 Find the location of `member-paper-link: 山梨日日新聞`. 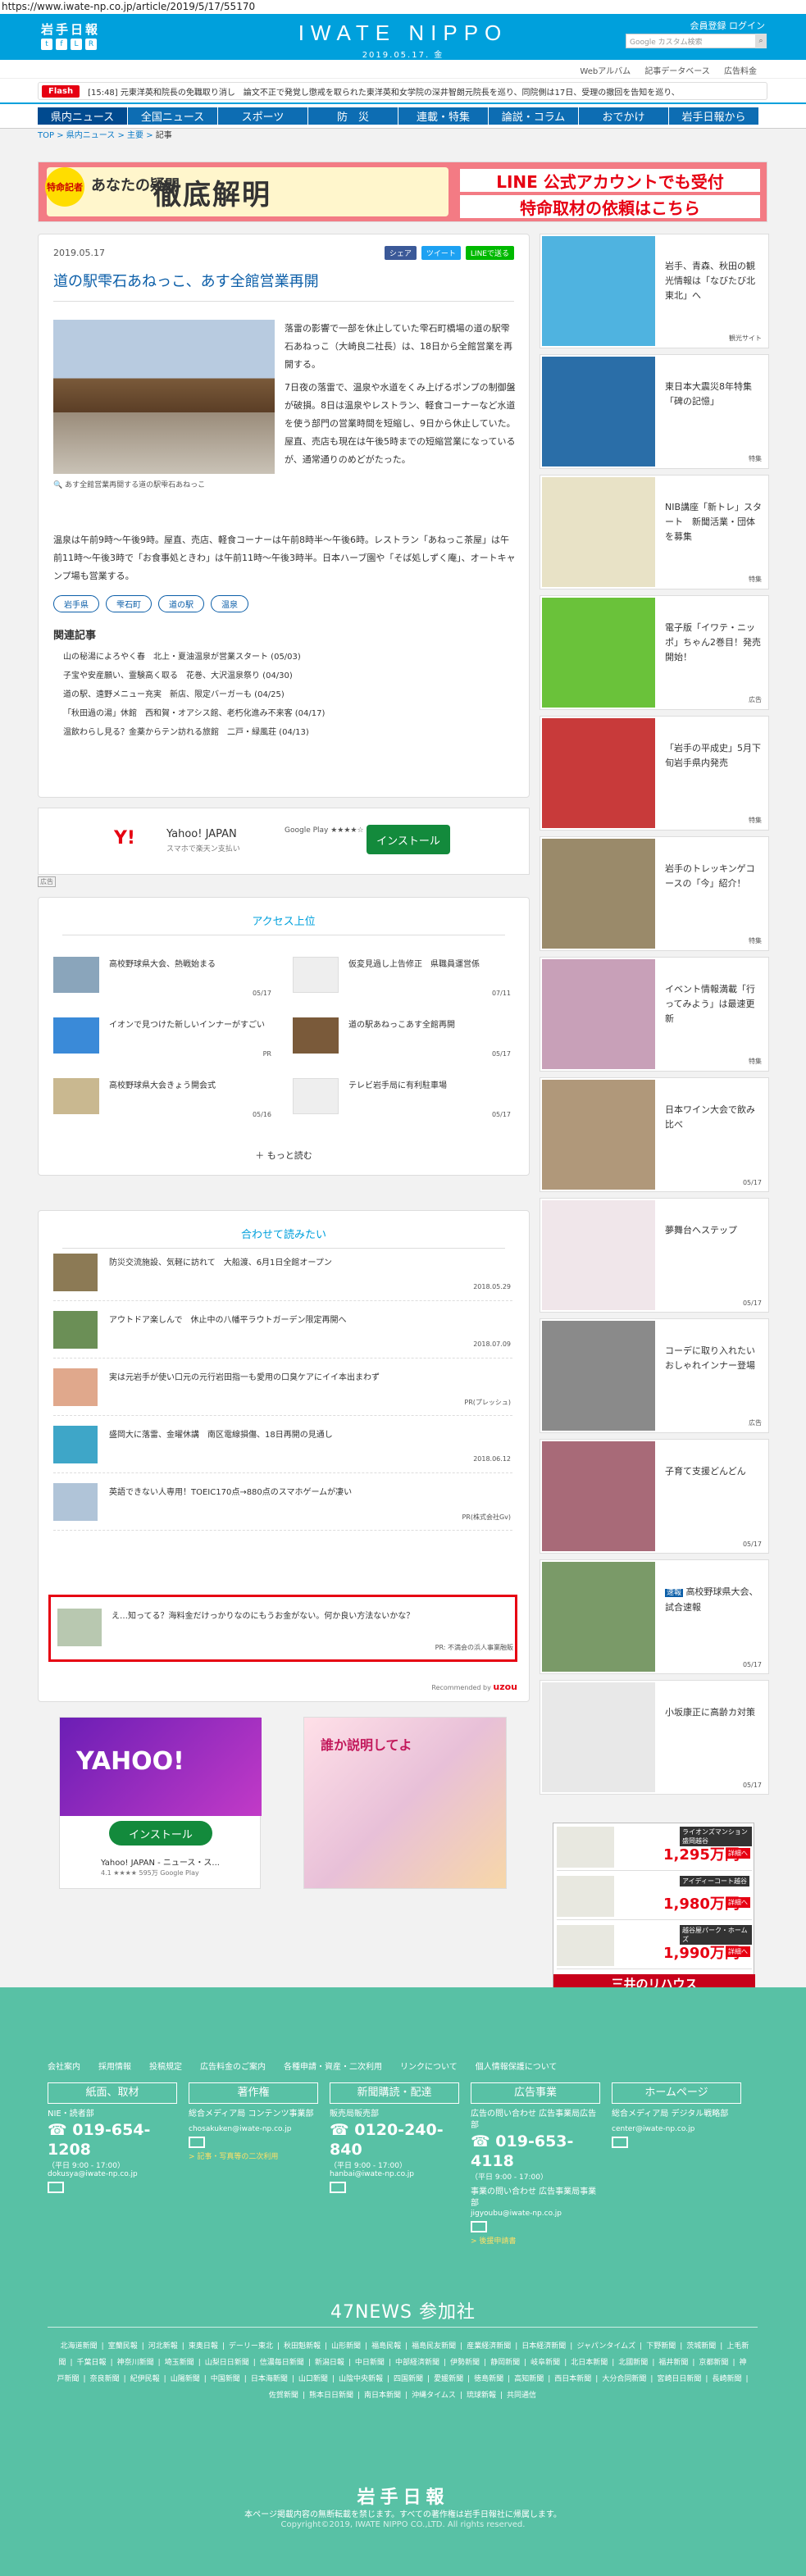

member-paper-link: 山梨日日新聞 is located at coordinates (227, 2363).